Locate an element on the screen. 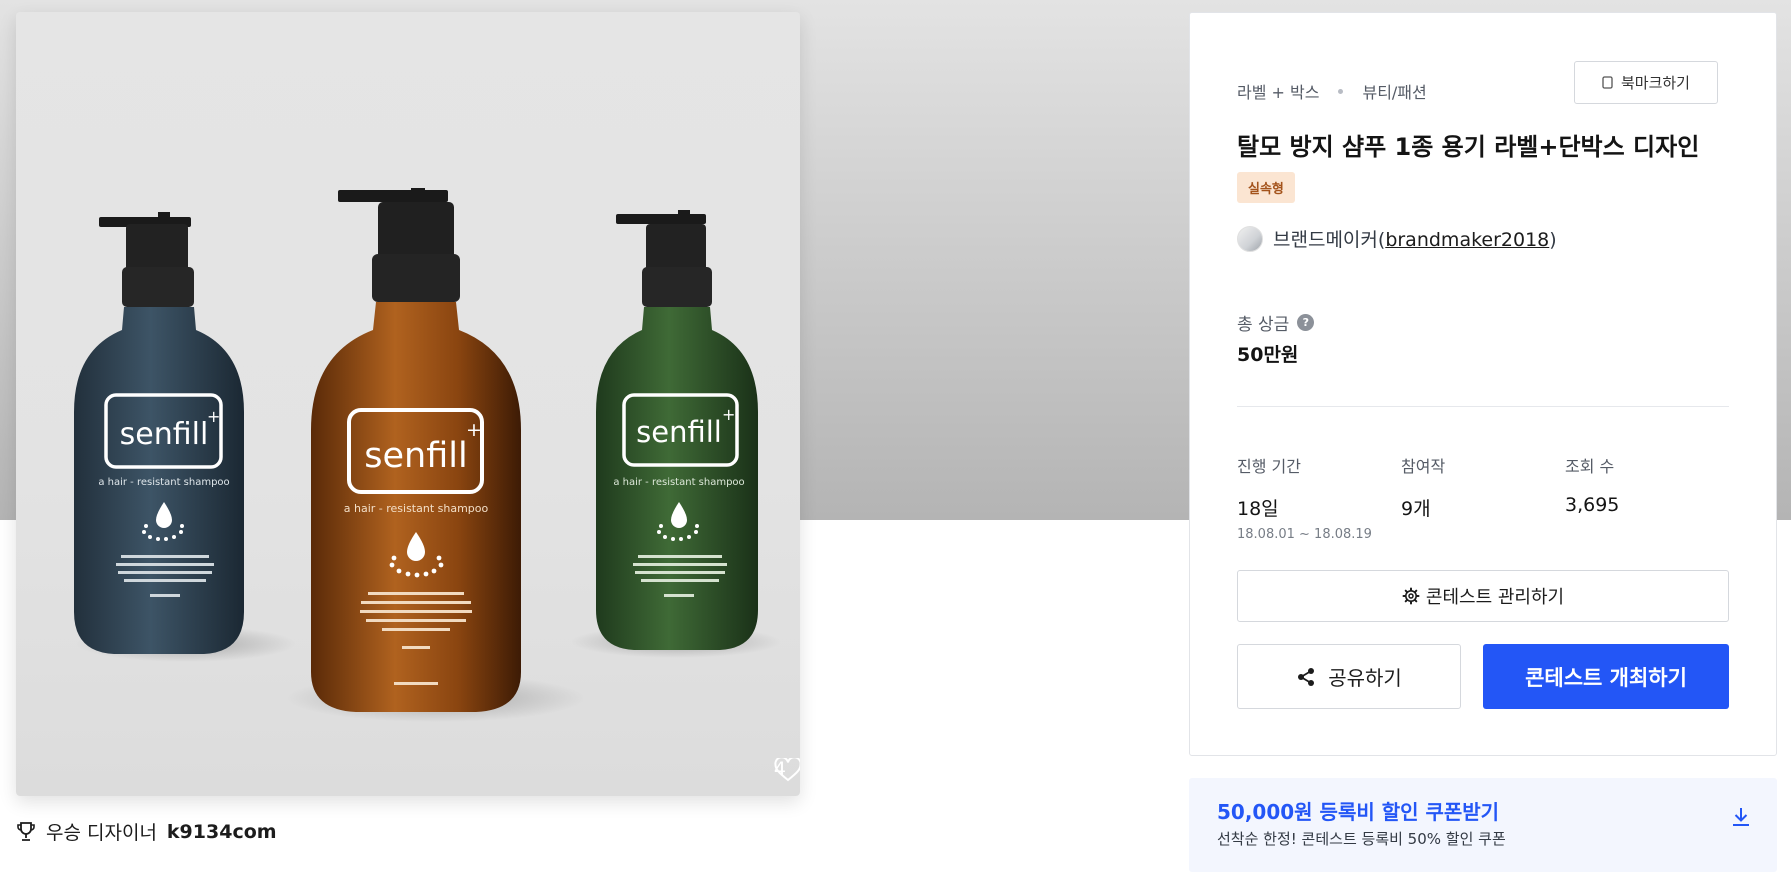 Image resolution: width=1791 pixels, height=872 pixels. category-link: 라벨 + 박스 is located at coordinates (1278, 91).